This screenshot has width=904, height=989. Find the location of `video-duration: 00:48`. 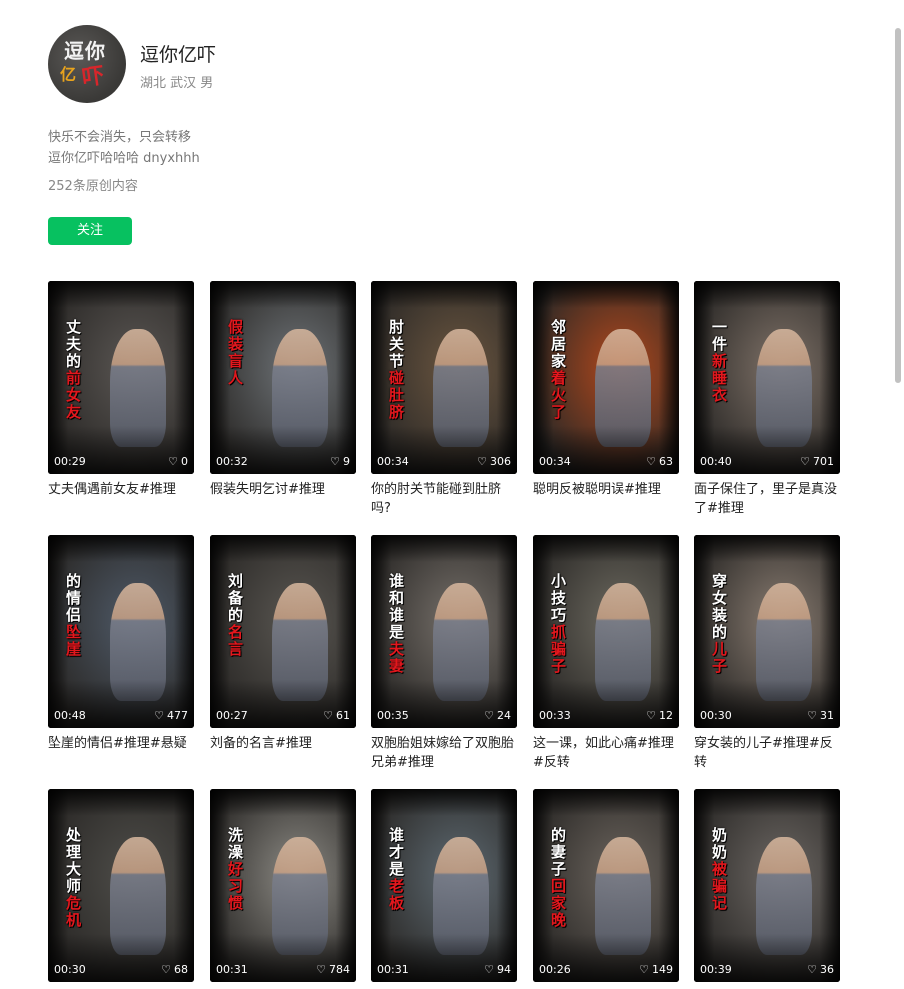

video-duration: 00:48 is located at coordinates (70, 715).